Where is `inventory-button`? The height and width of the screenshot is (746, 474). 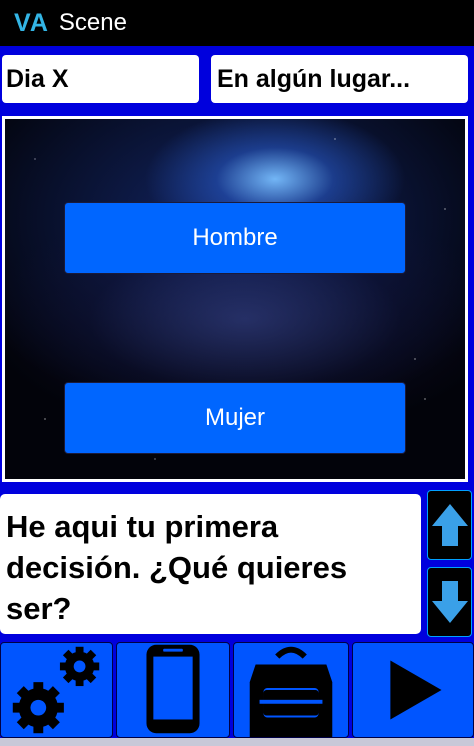 inventory-button is located at coordinates (291, 690).